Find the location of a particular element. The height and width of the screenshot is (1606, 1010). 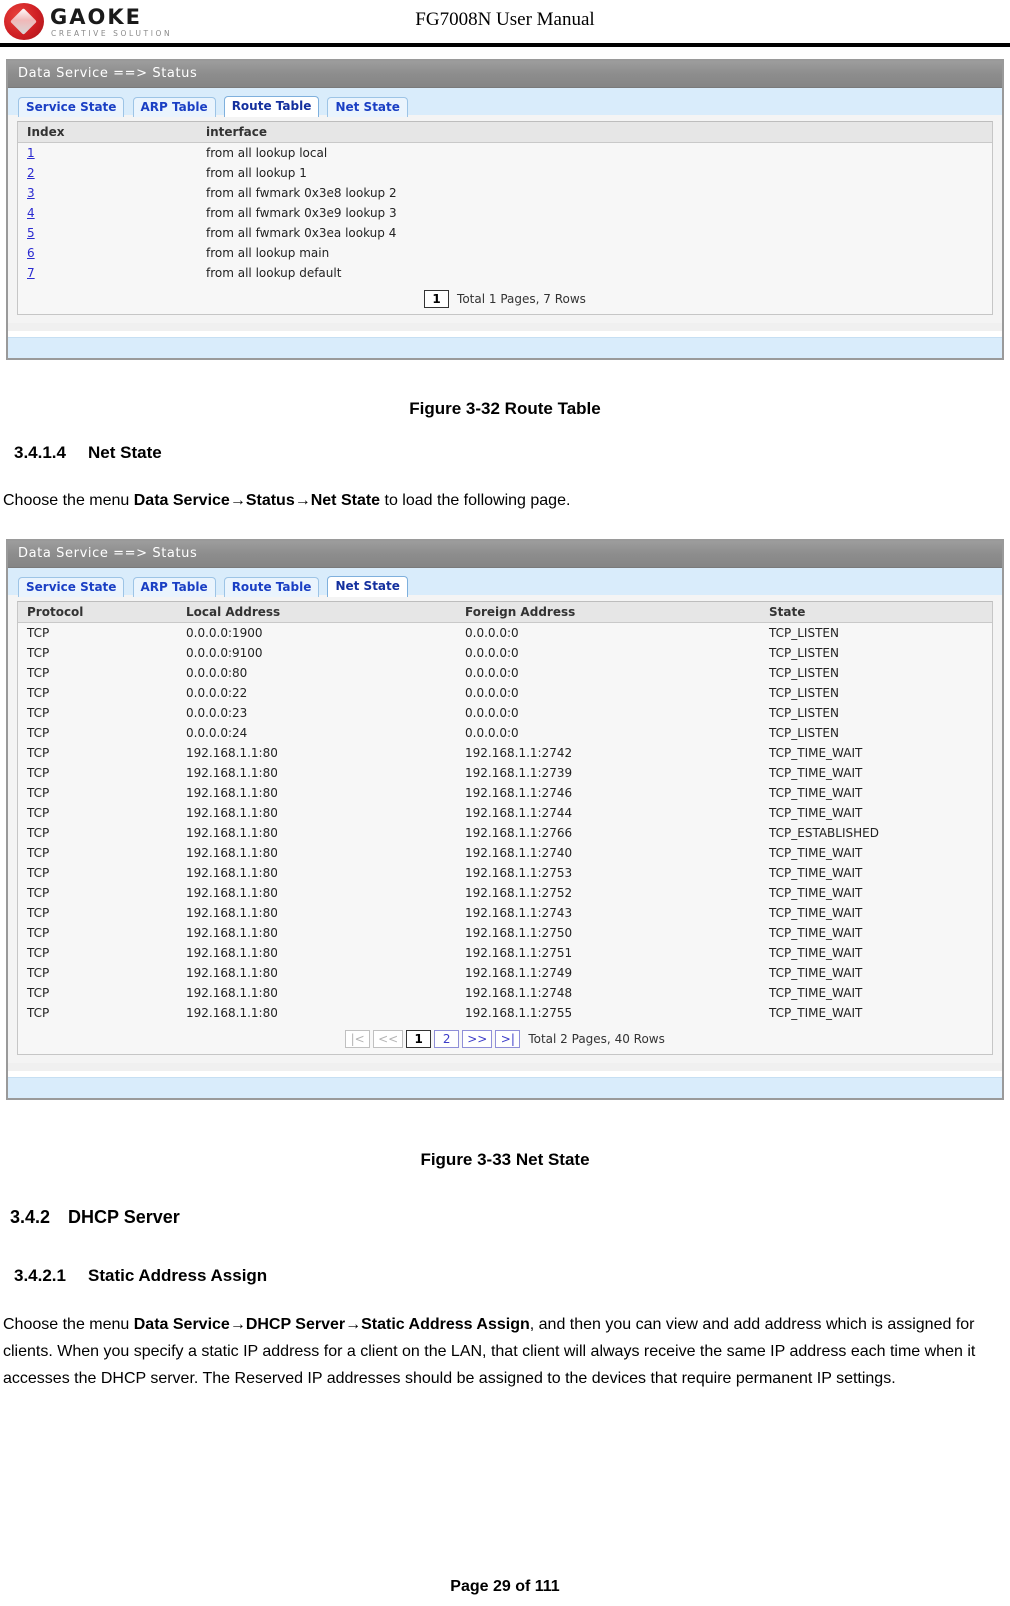

pager-next-button: >> is located at coordinates (477, 1039).